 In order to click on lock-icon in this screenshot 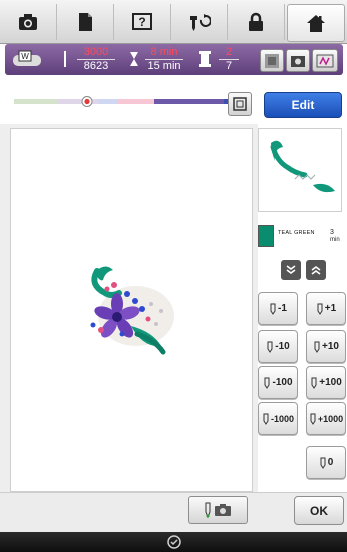, I will do `click(256, 21)`.